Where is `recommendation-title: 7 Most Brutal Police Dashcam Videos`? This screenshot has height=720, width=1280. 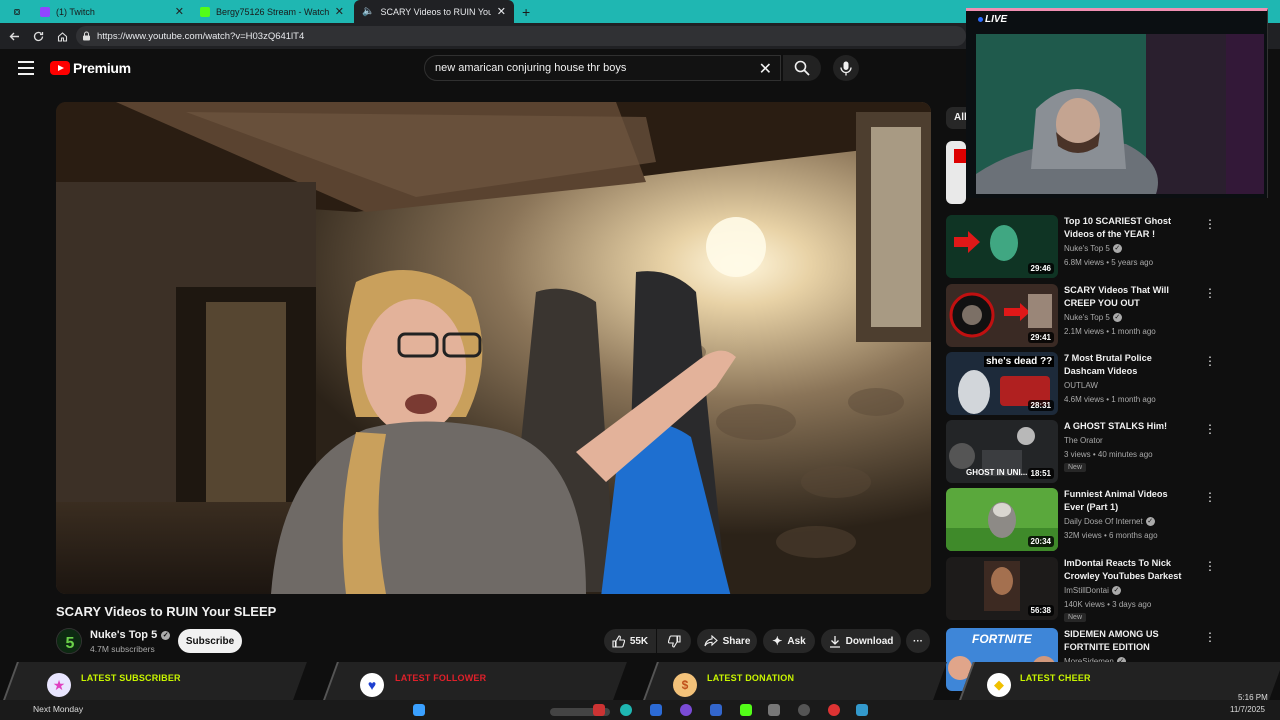
recommendation-title: 7 Most Brutal Police Dashcam Videos is located at coordinates (1126, 365).